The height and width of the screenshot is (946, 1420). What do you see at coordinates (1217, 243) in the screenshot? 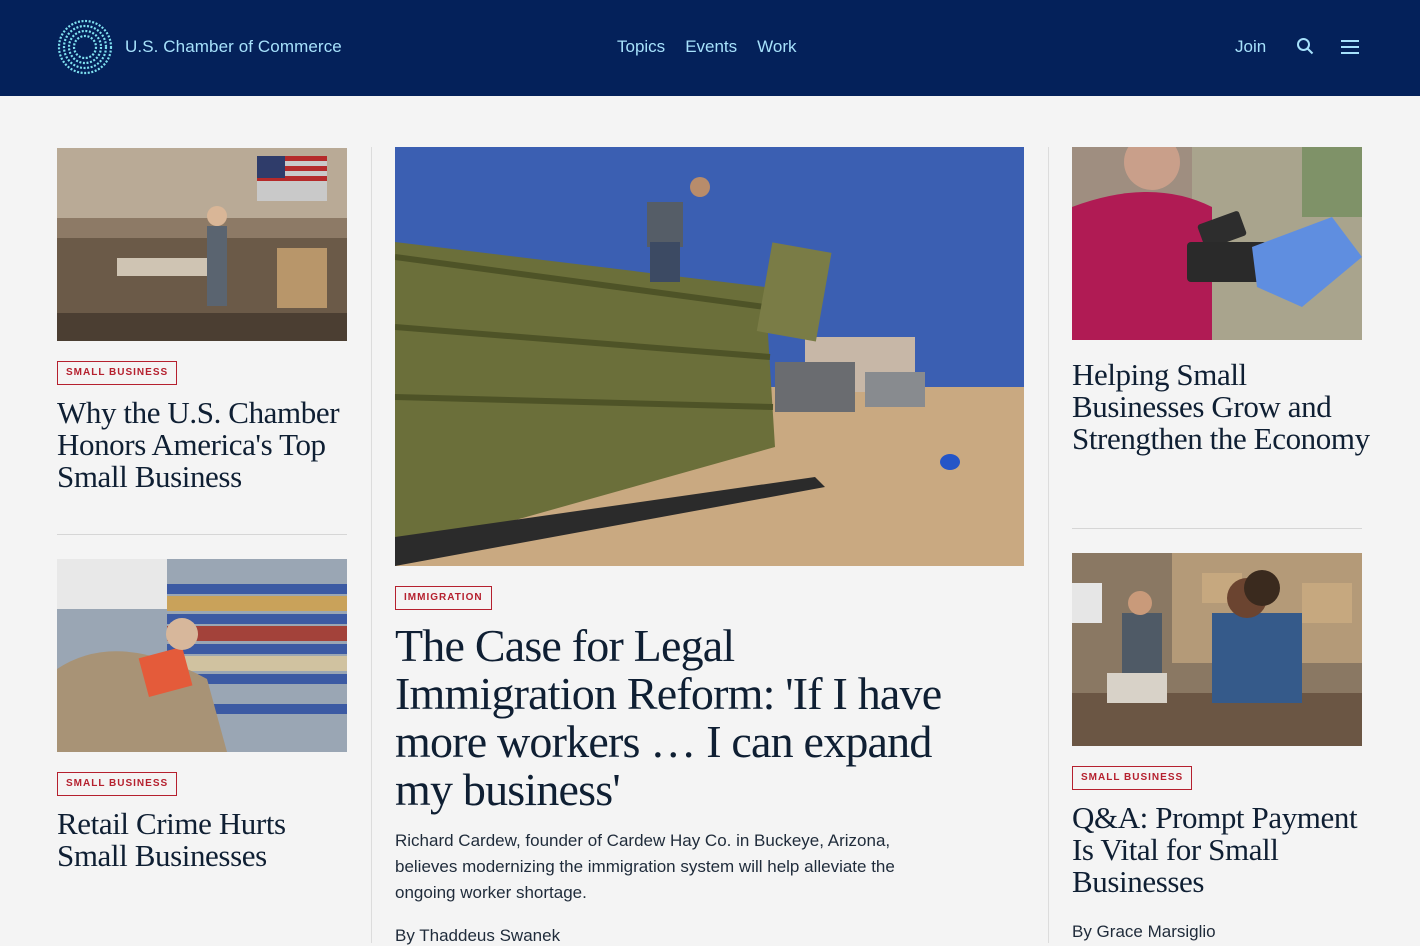
I see `payment-photo` at bounding box center [1217, 243].